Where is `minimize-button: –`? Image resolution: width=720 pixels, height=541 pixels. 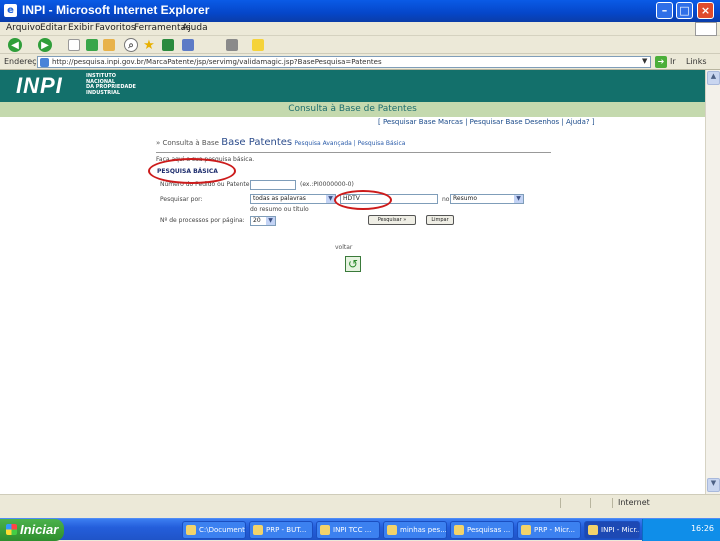
minimize-button: – is located at coordinates (664, 10).